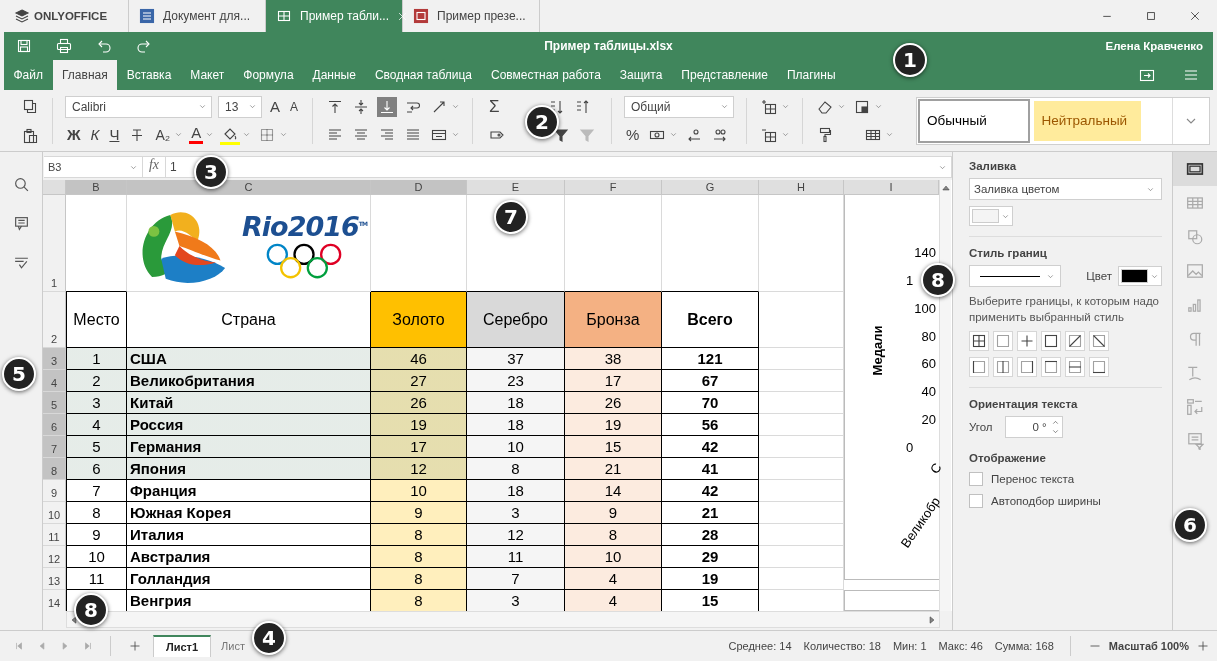 This screenshot has height=661, width=1217. What do you see at coordinates (54, 447) in the screenshot?
I see `row-header: 7` at bounding box center [54, 447].